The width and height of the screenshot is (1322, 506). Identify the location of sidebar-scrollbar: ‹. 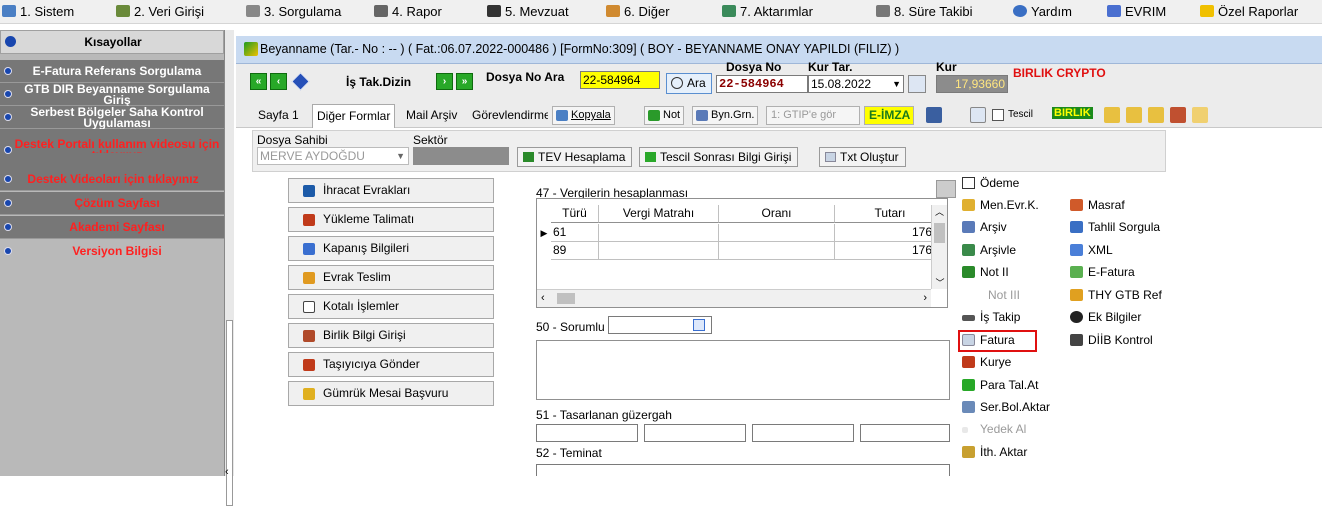
(229, 268).